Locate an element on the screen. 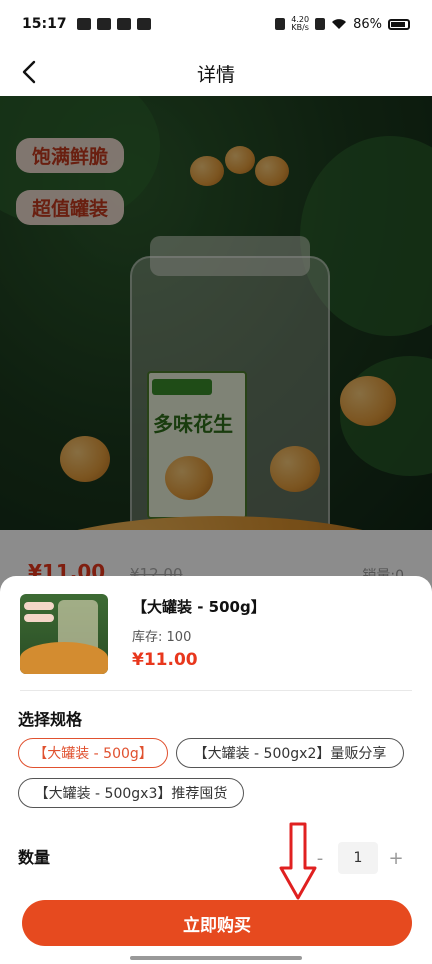  shopping-icon is located at coordinates (143, 24).